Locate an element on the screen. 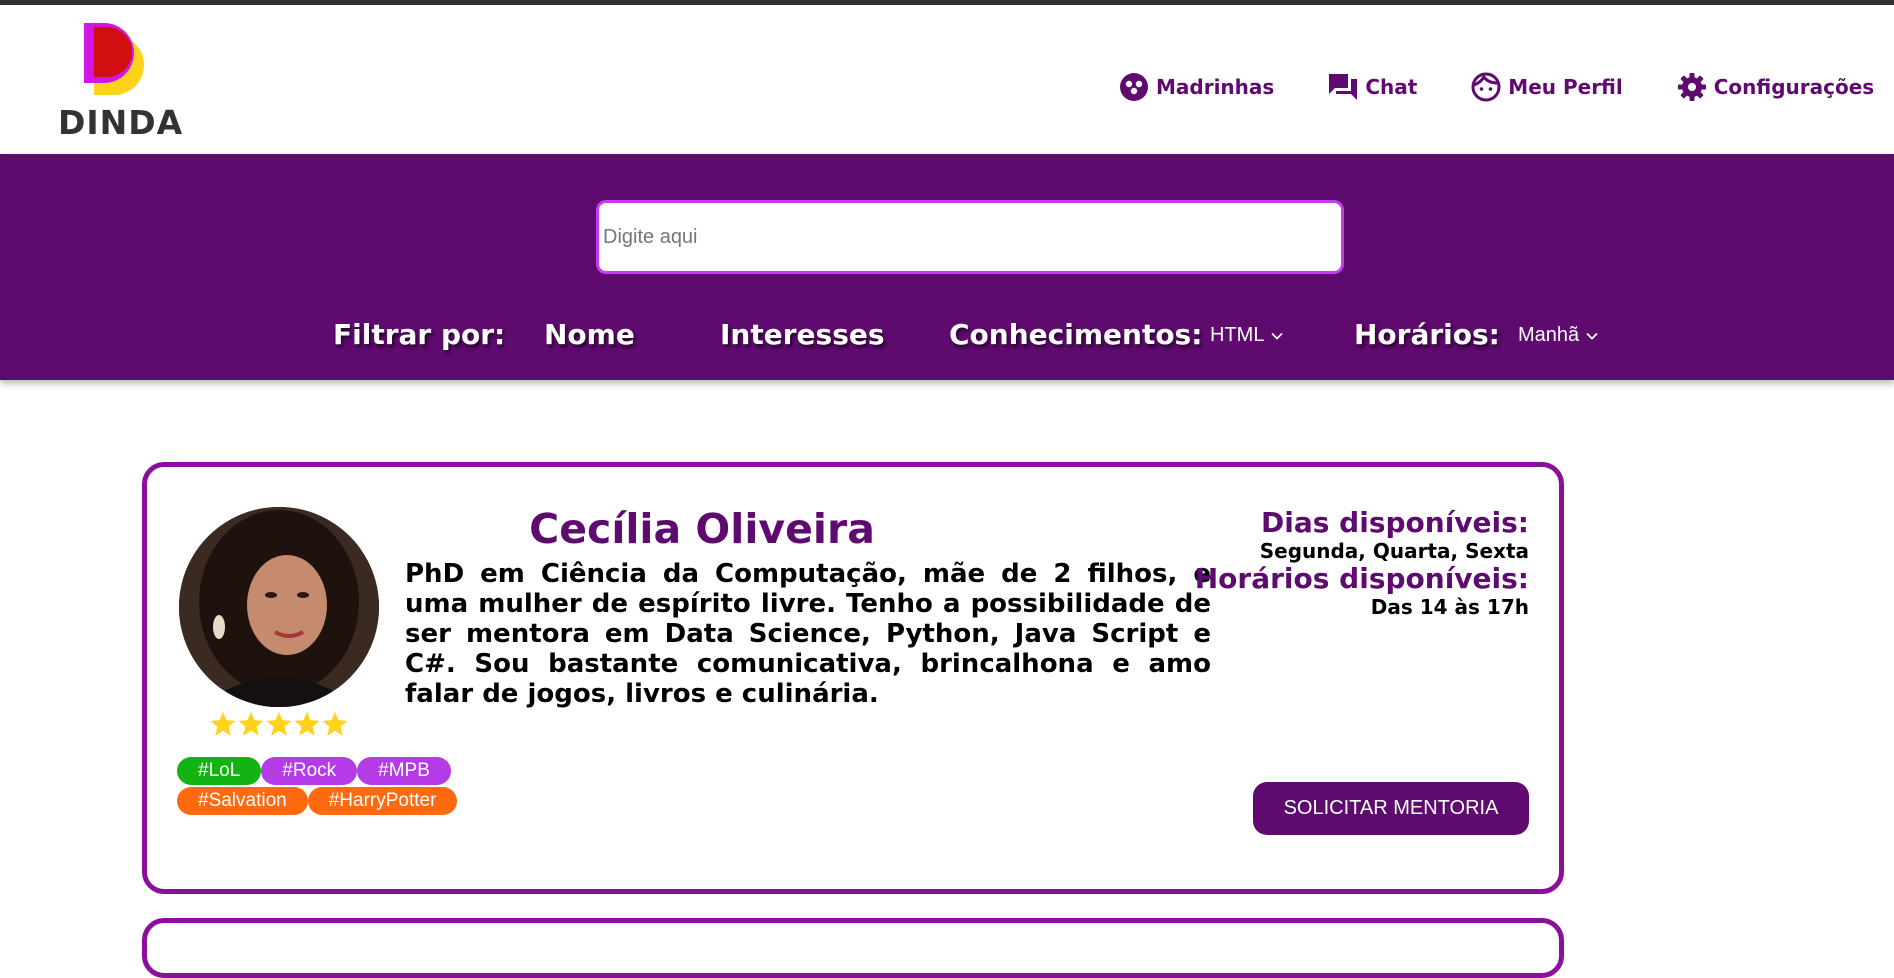 This screenshot has width=1894, height=978. filter-title: Filtrar por: is located at coordinates (419, 334).